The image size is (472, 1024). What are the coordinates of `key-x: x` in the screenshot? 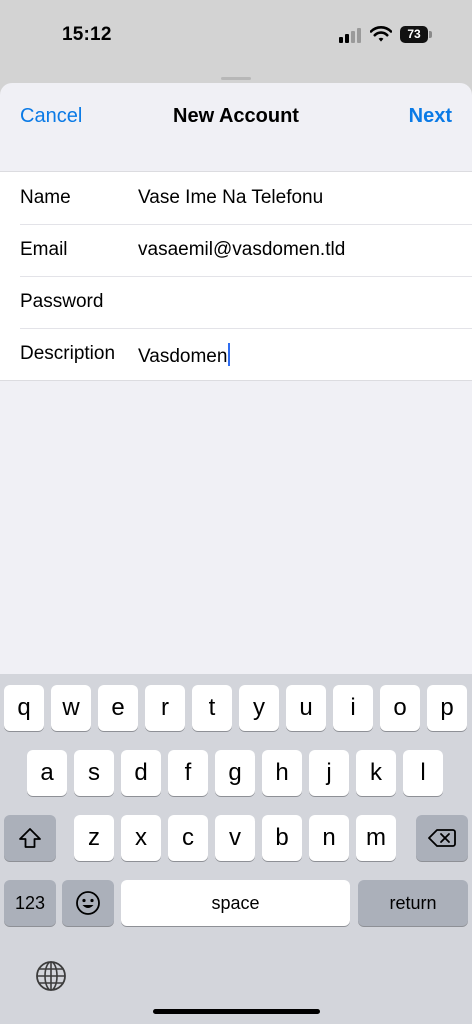 It's located at (141, 838).